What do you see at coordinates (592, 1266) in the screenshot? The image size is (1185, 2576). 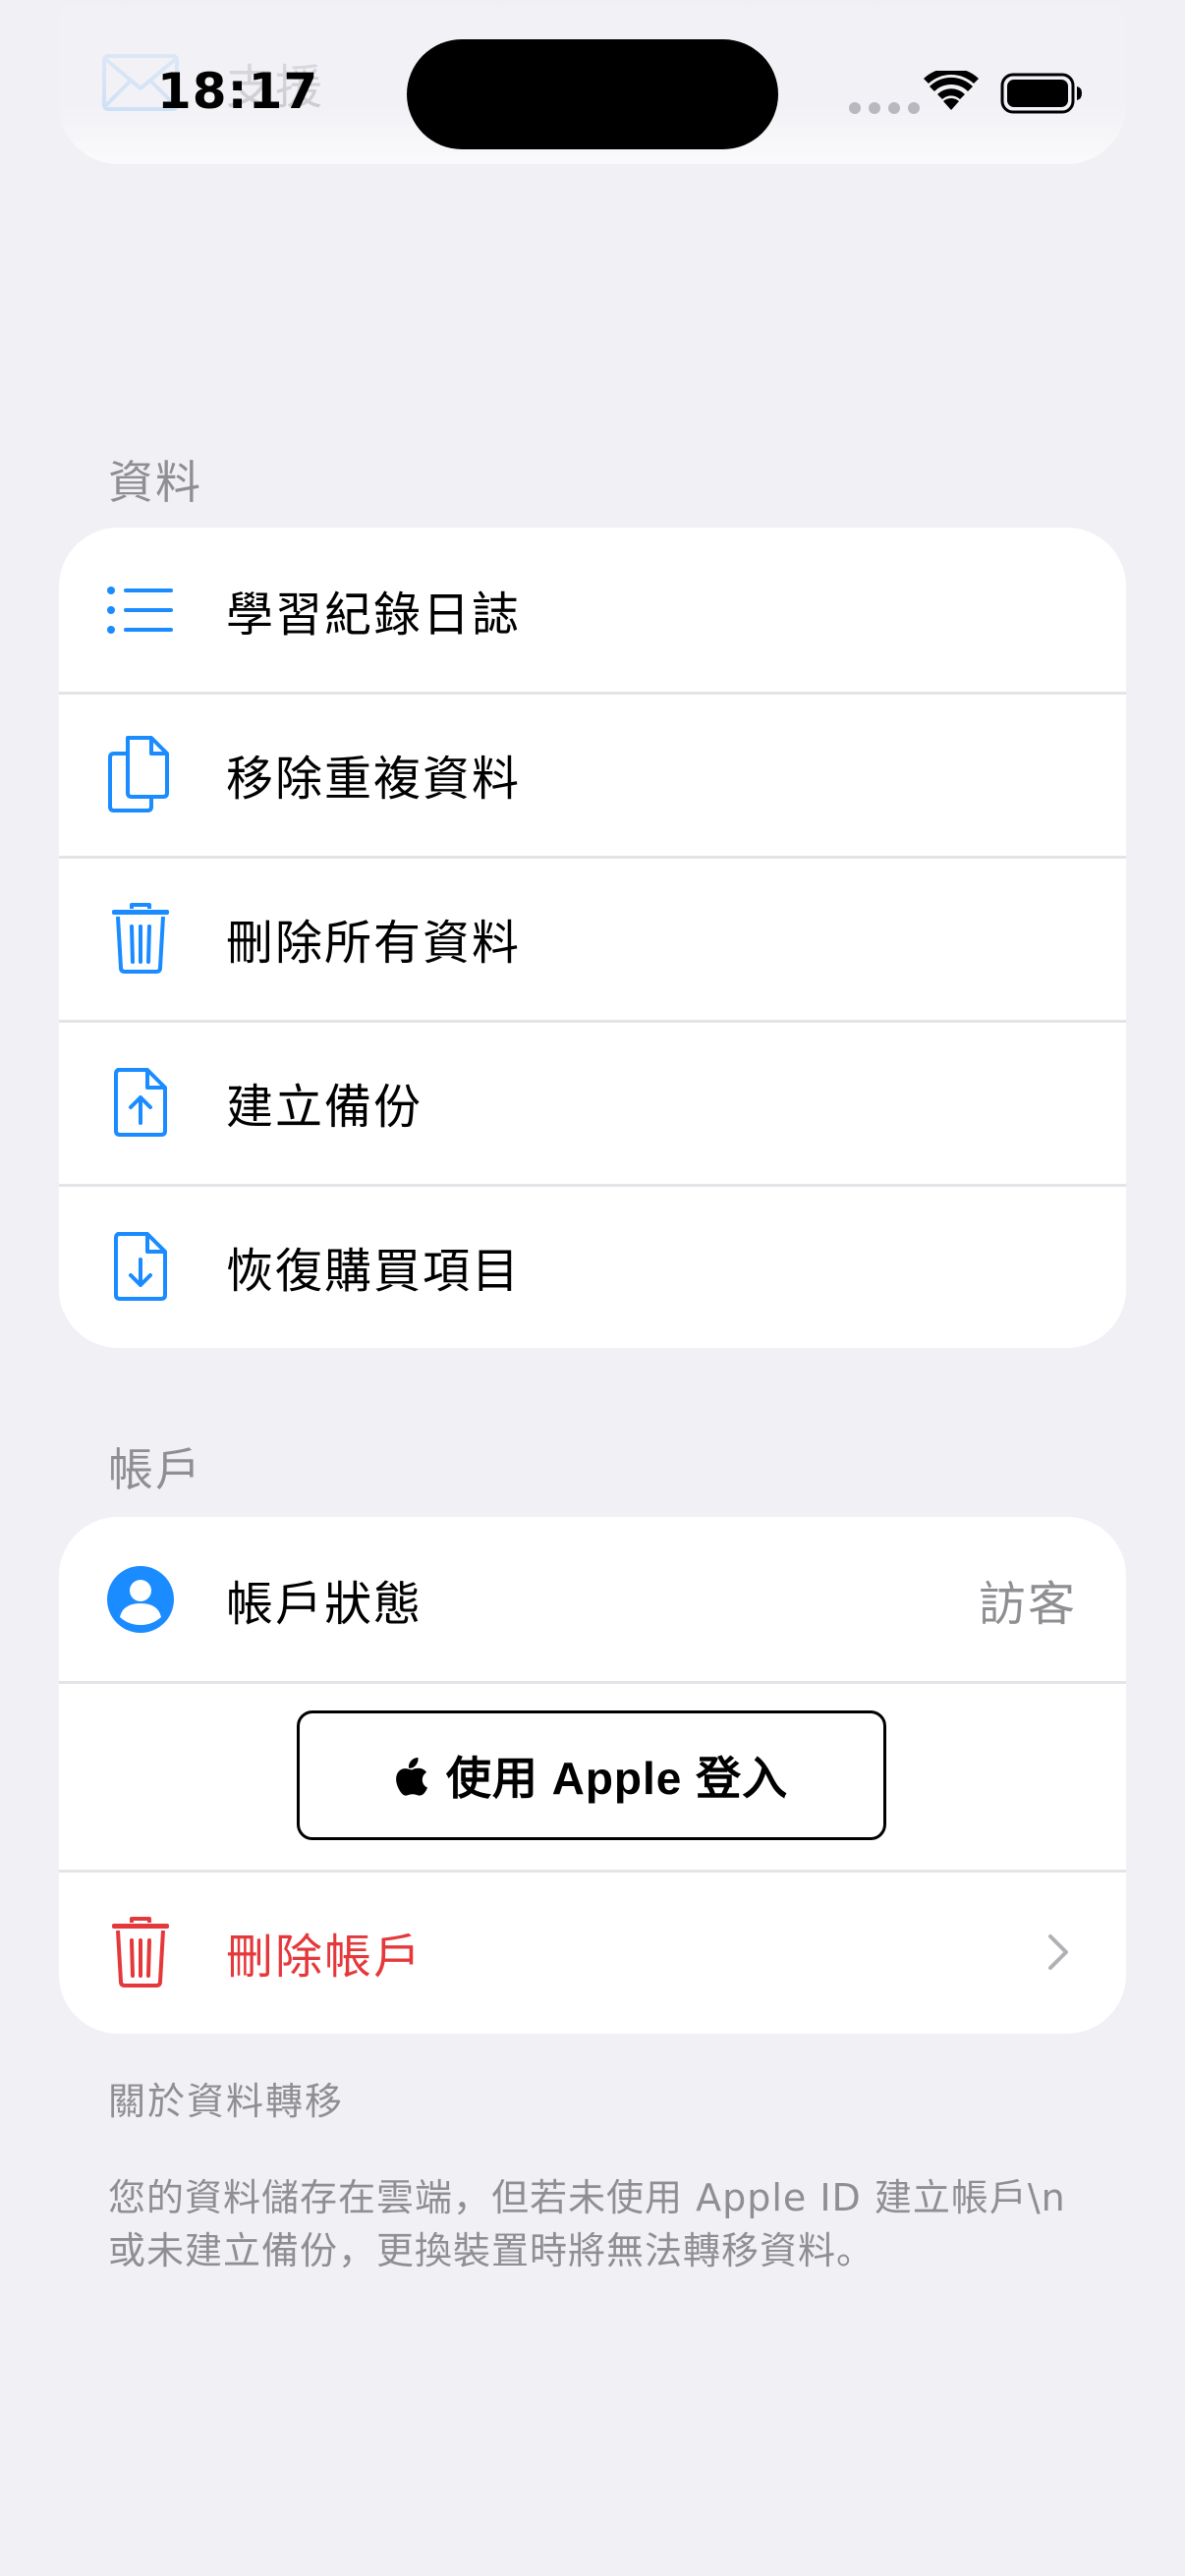 I see `restore-purchases-row: 恢復購買項目` at bounding box center [592, 1266].